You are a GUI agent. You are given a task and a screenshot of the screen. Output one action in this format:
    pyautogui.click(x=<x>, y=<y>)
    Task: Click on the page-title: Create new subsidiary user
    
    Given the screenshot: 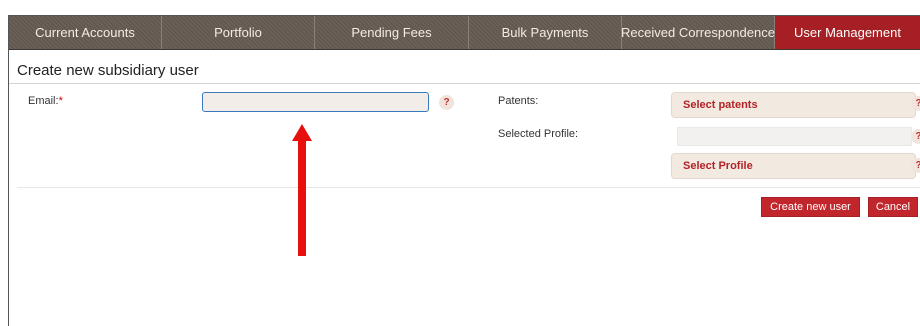 What is the action you would take?
    pyautogui.click(x=108, y=70)
    